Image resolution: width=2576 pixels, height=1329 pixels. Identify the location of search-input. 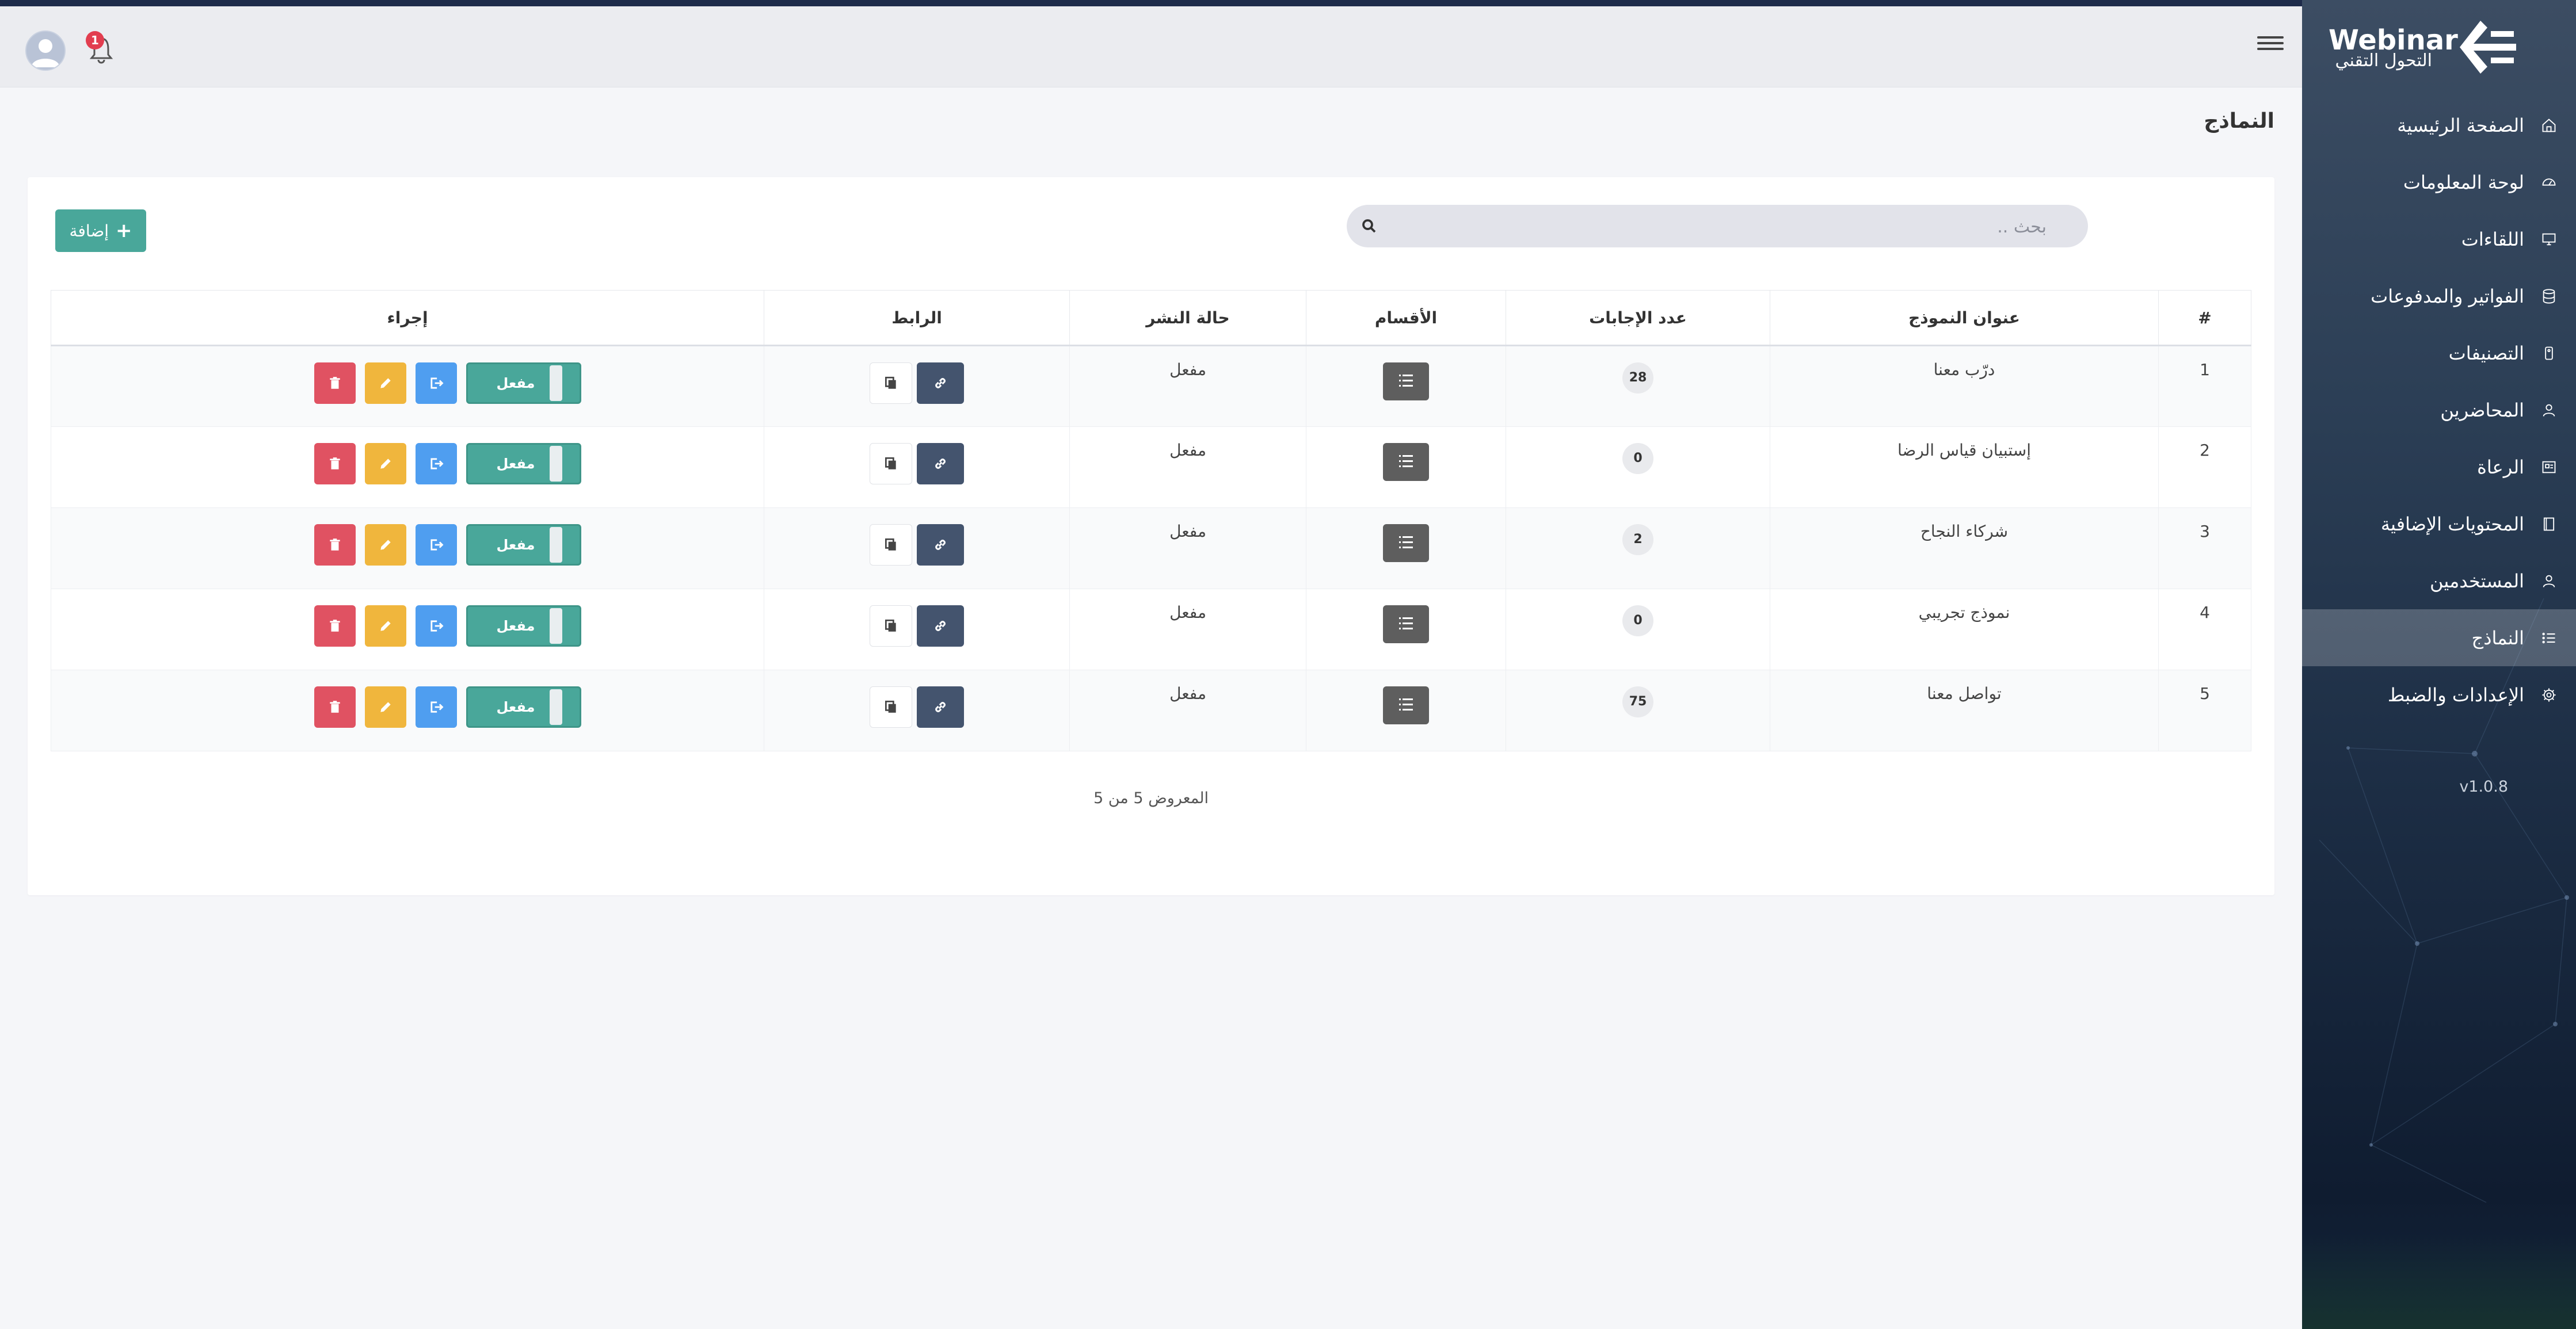
(1730, 227).